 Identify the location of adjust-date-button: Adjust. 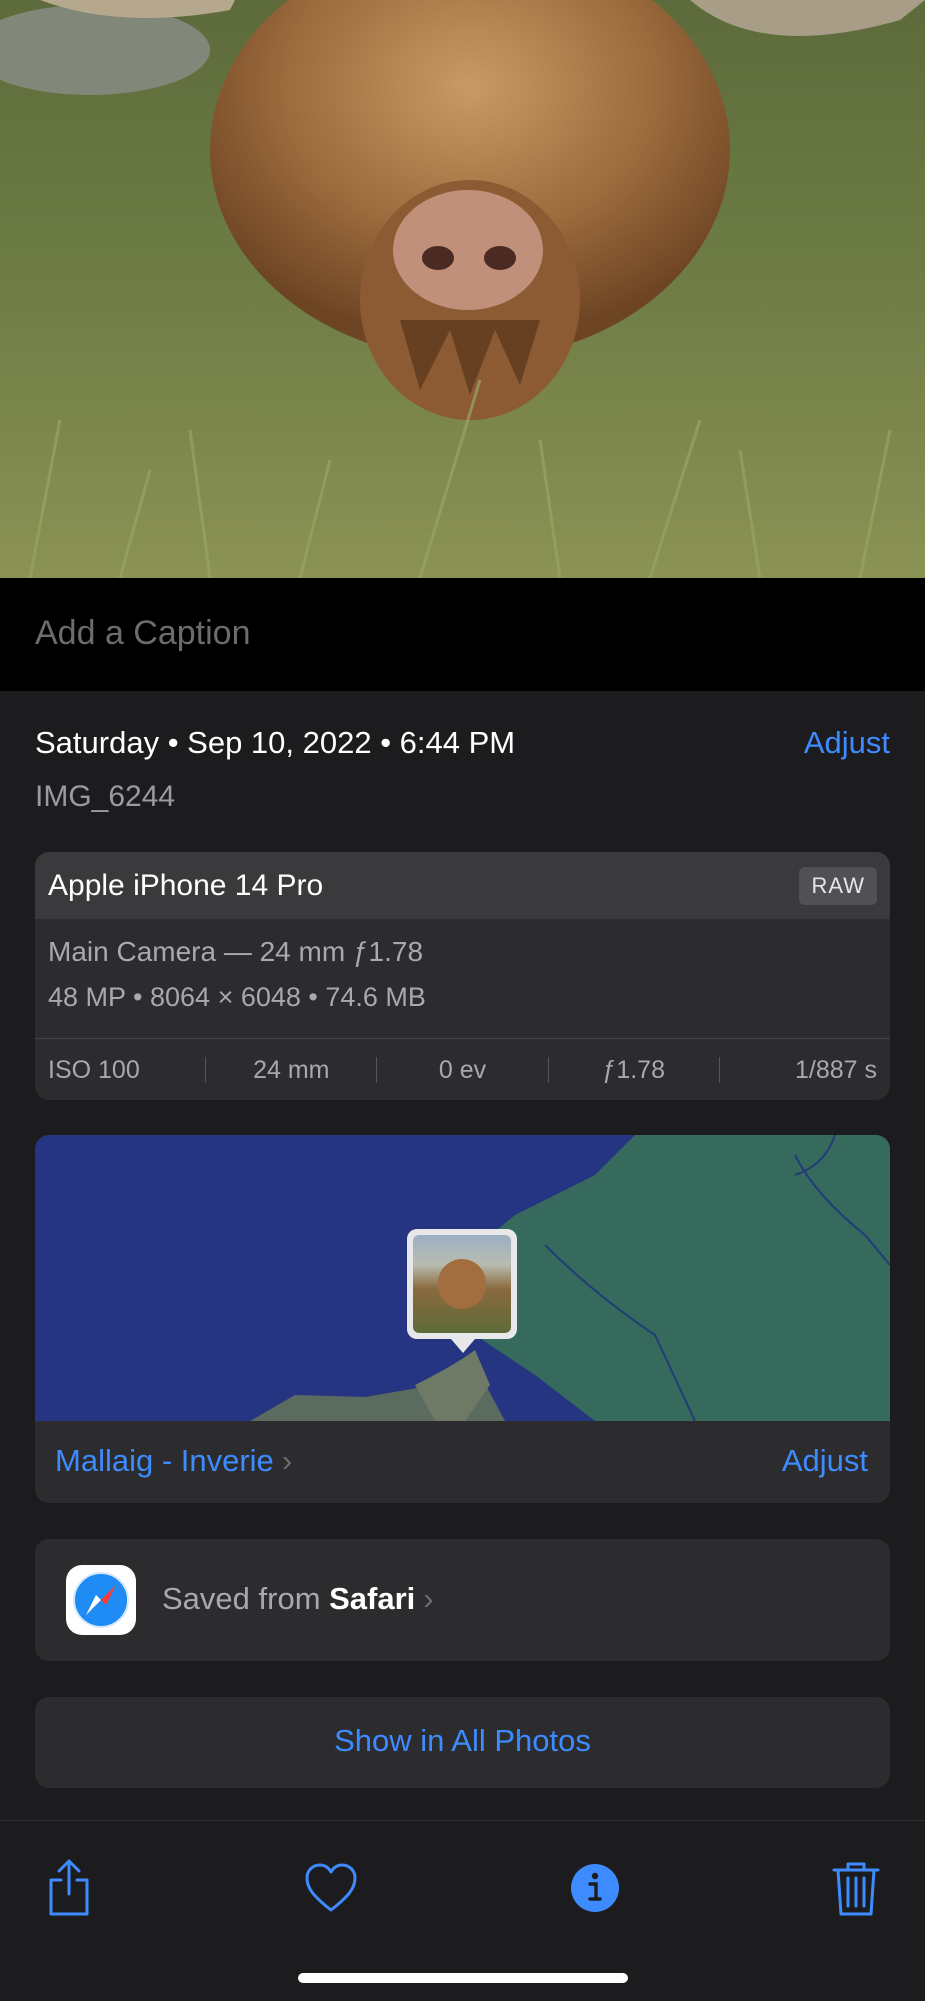
(847, 743).